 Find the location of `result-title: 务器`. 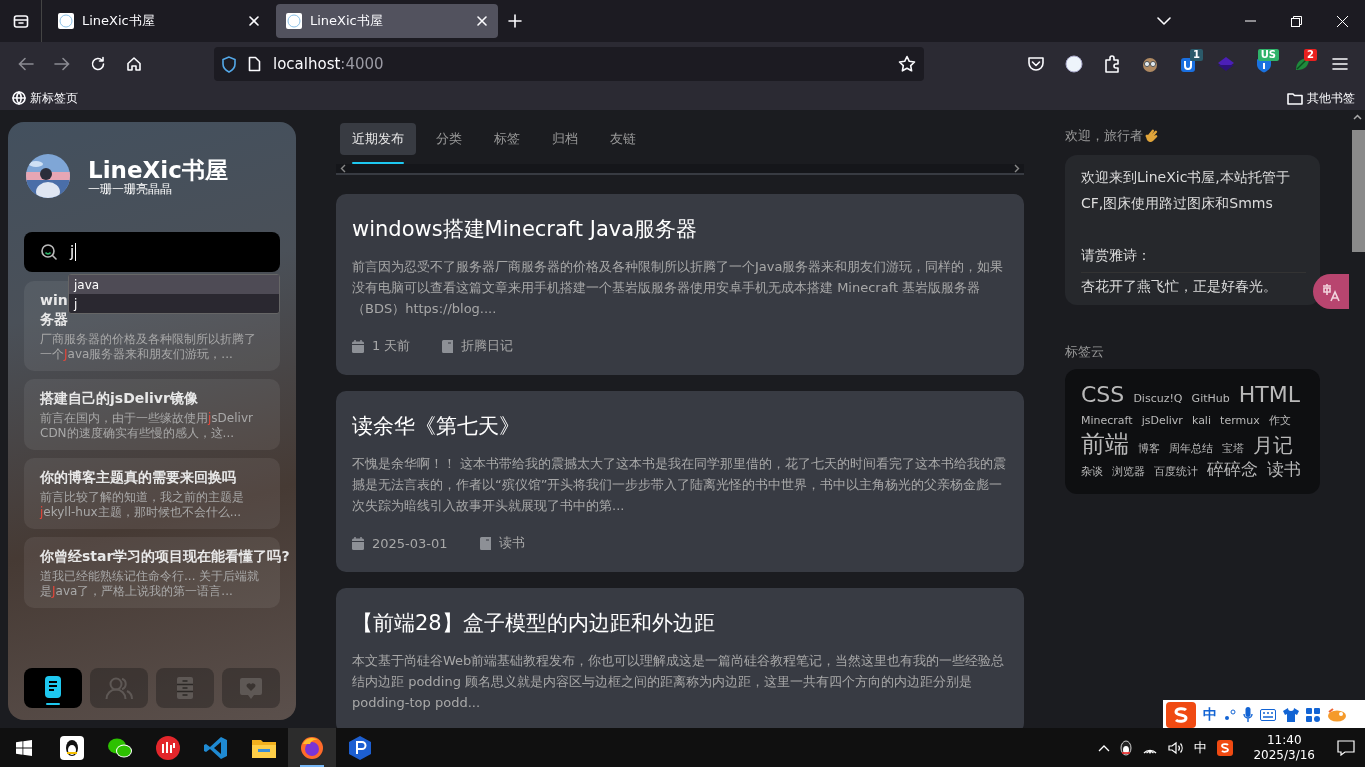

result-title: 务器 is located at coordinates (54, 319).